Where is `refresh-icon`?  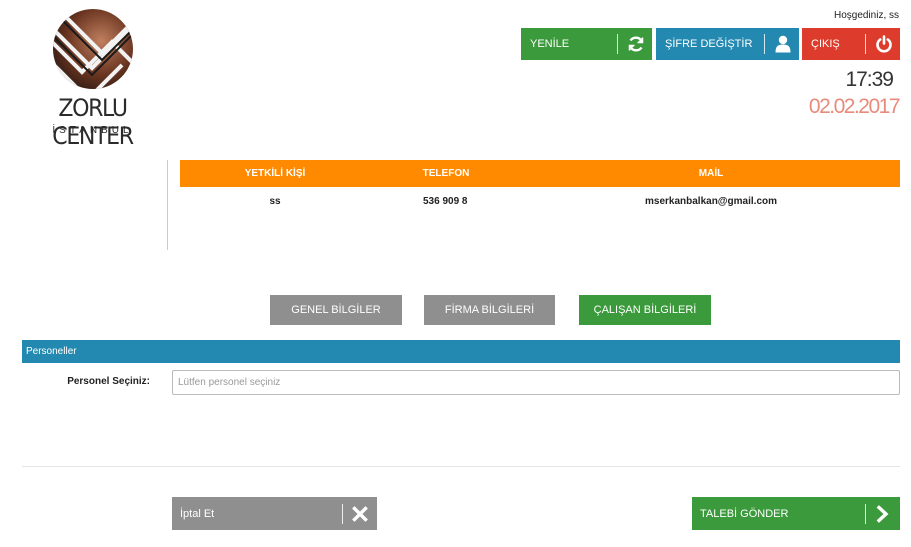
refresh-icon is located at coordinates (636, 44).